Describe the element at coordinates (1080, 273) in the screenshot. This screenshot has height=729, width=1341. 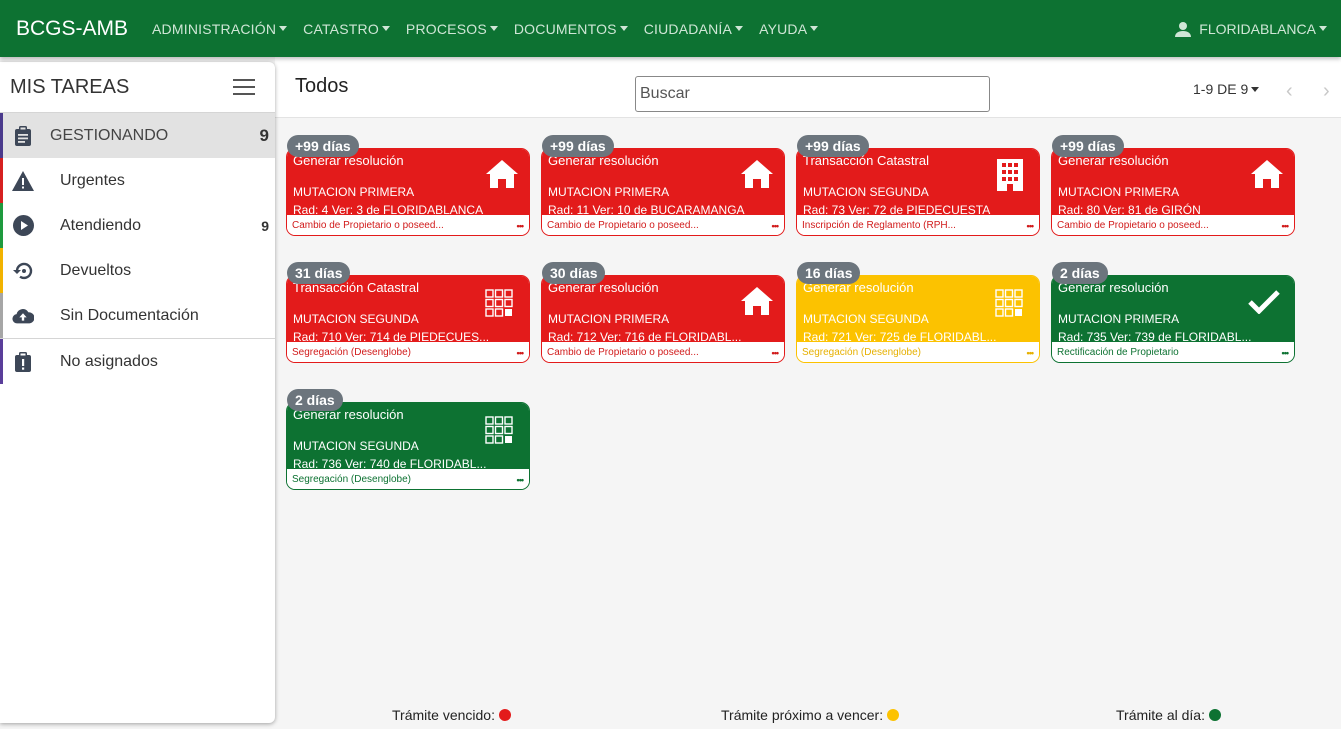
I see `days-badge: 2 días` at that location.